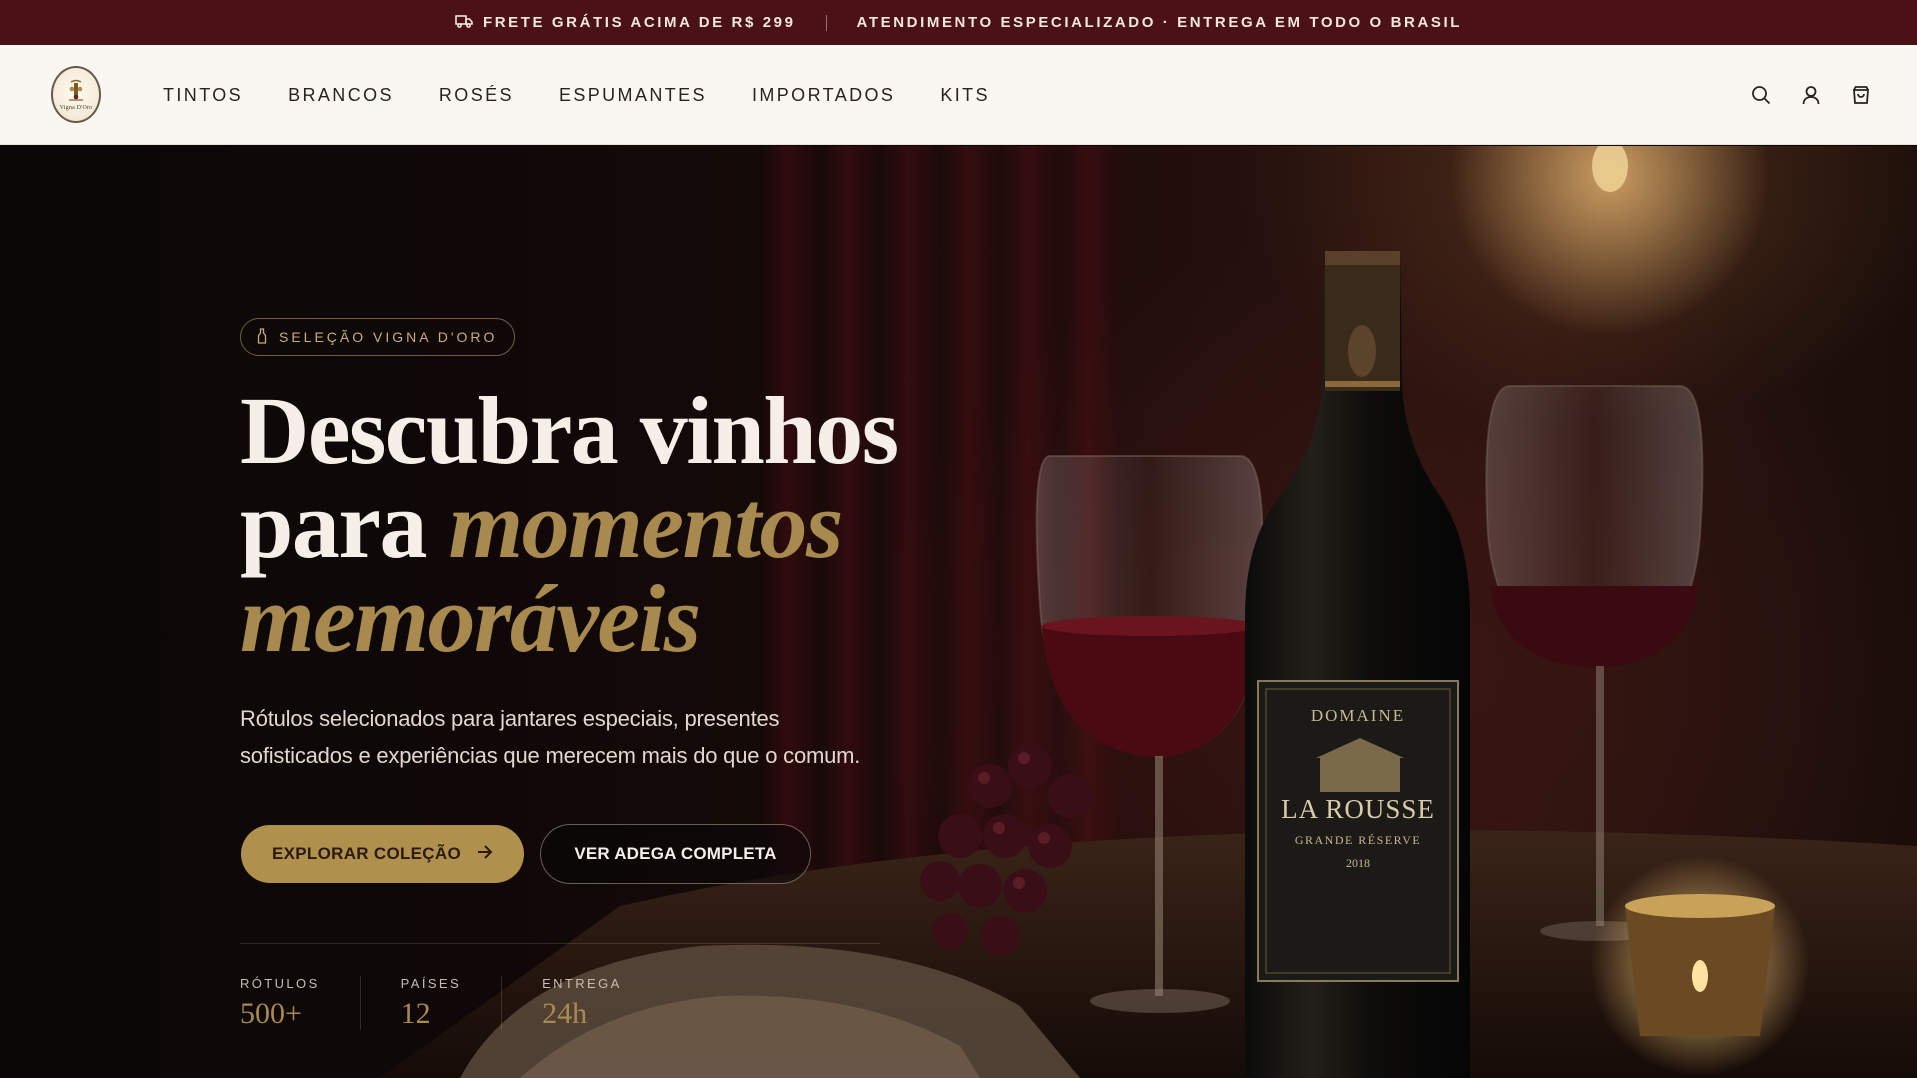  I want to click on stat-label: PAÍSES, so click(431, 983).